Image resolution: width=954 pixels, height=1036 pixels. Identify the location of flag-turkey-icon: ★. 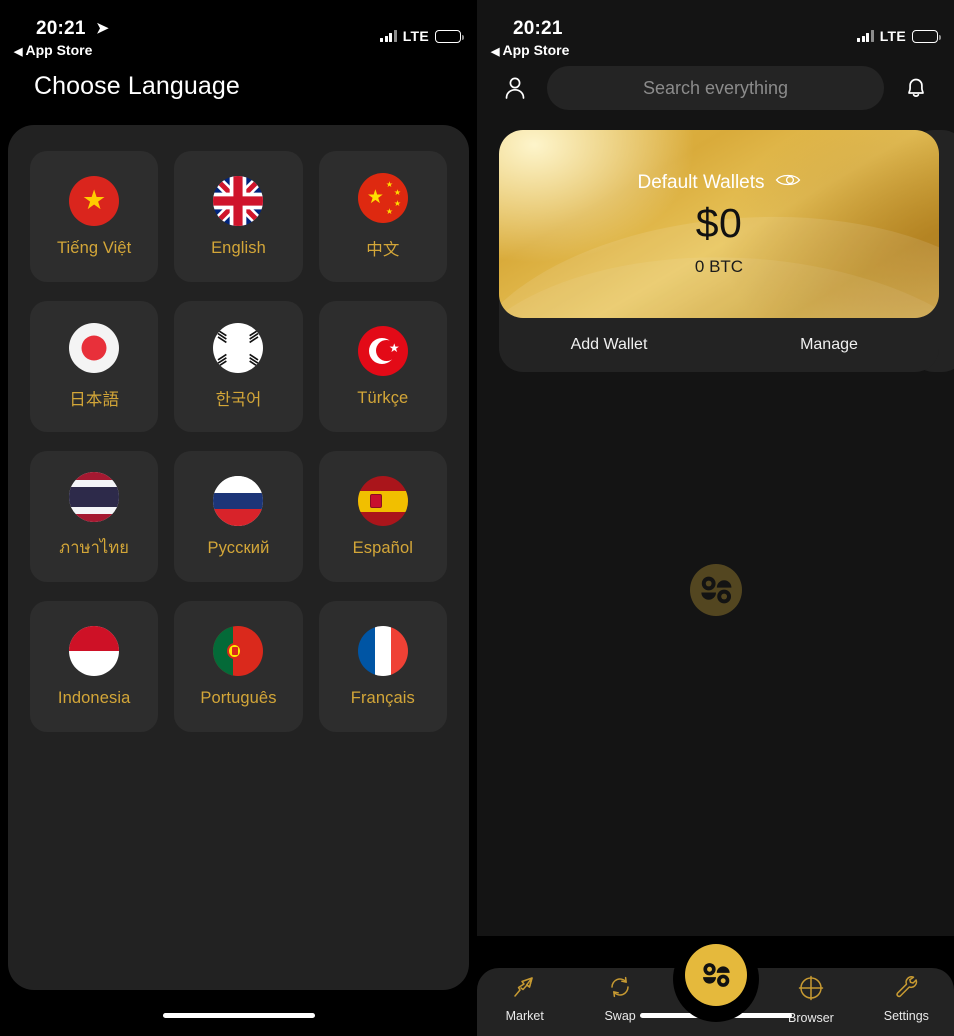
(382, 350).